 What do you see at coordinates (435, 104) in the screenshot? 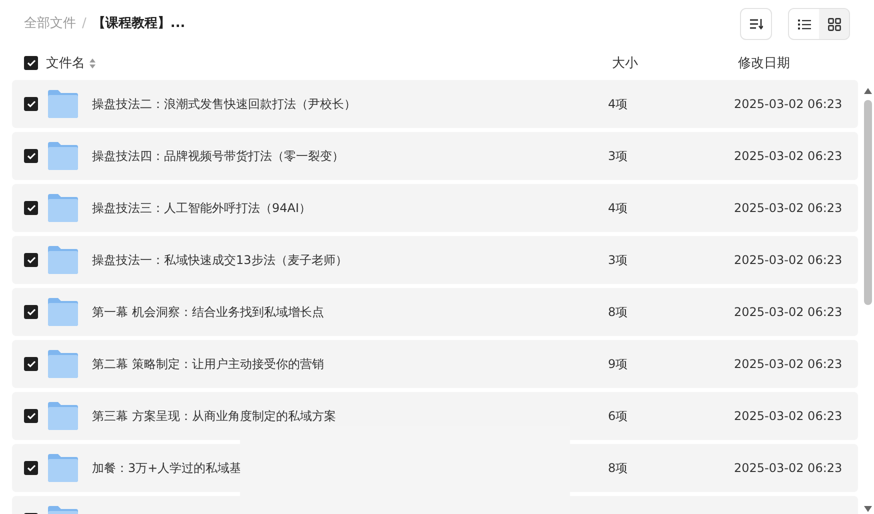
I see `file-row: 操盘技法二：浪潮式发售快速回款打法（尹校长） 4项 2025-03-02 06:23` at bounding box center [435, 104].